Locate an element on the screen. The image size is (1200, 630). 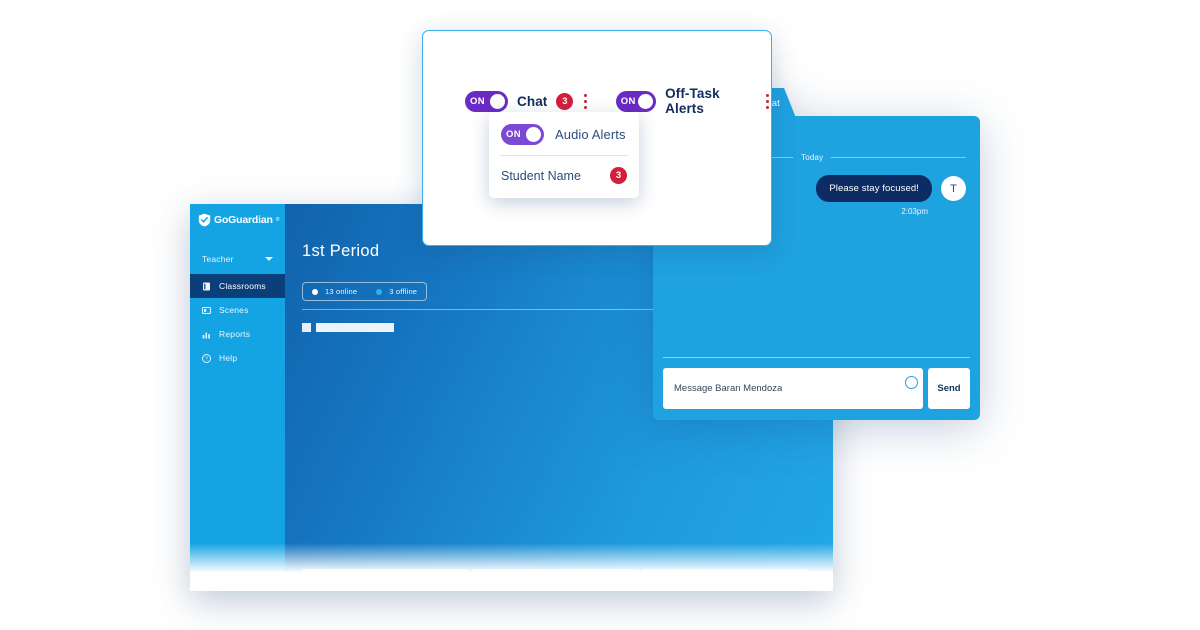
audio-alerts-row: ON Audio Alerts is located at coordinates (564, 138).